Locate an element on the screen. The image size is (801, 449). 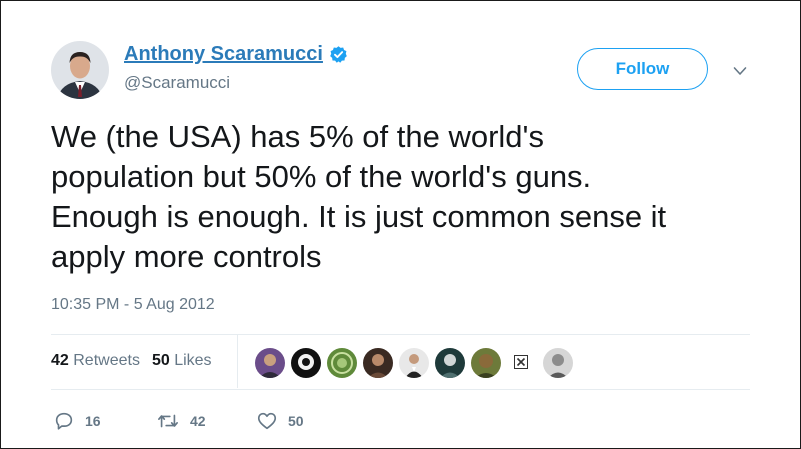
author-handle: @Scaramucci is located at coordinates (177, 83).